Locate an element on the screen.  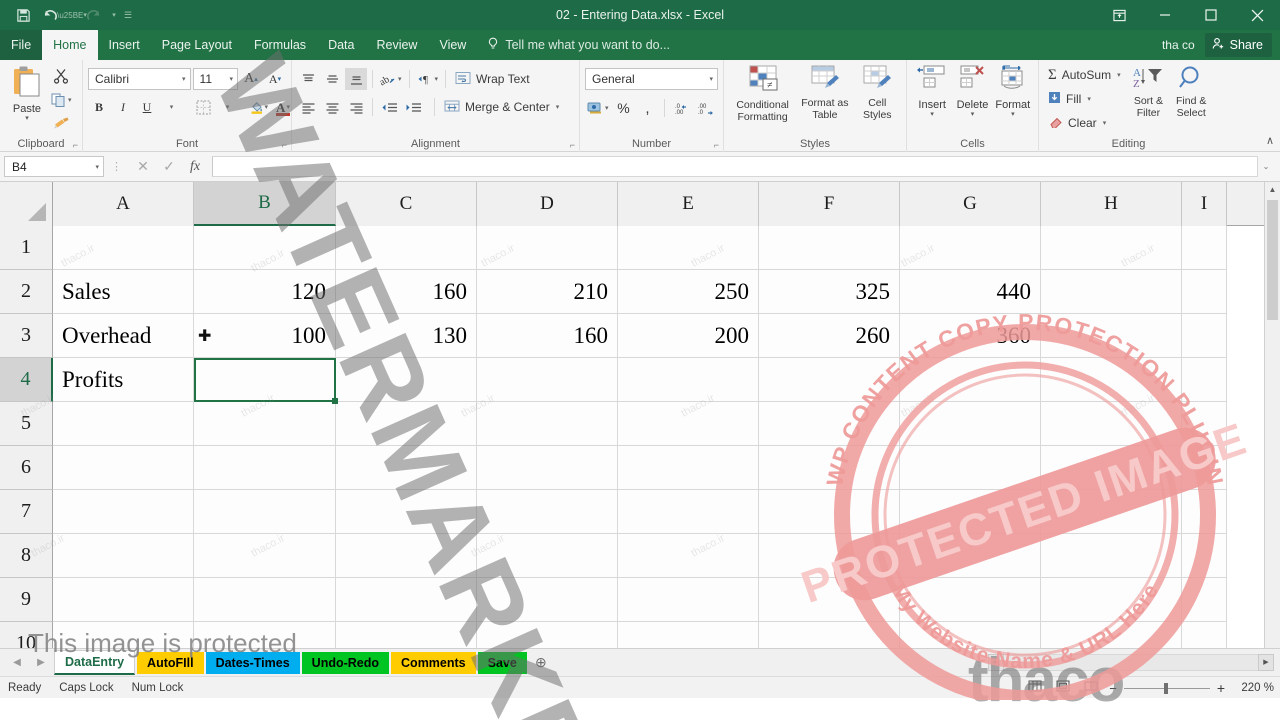
format-painter-button is located at coordinates (61, 123).